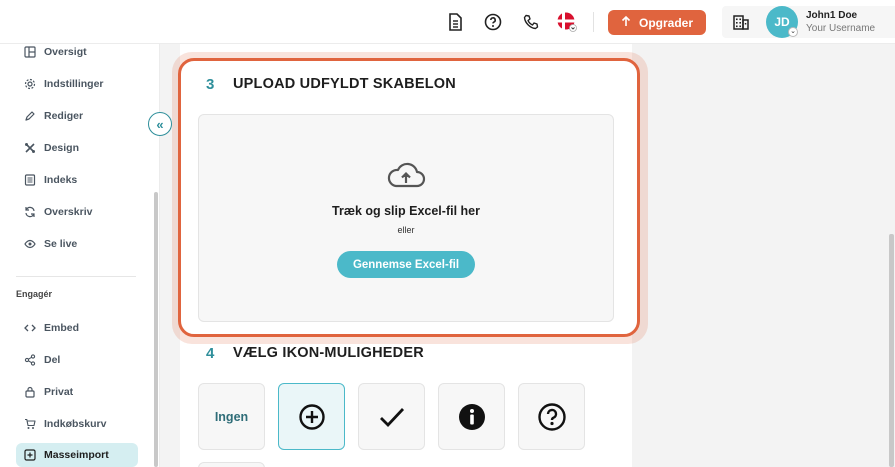 Image resolution: width=895 pixels, height=467 pixels. I want to click on layout-icon, so click(30, 52).